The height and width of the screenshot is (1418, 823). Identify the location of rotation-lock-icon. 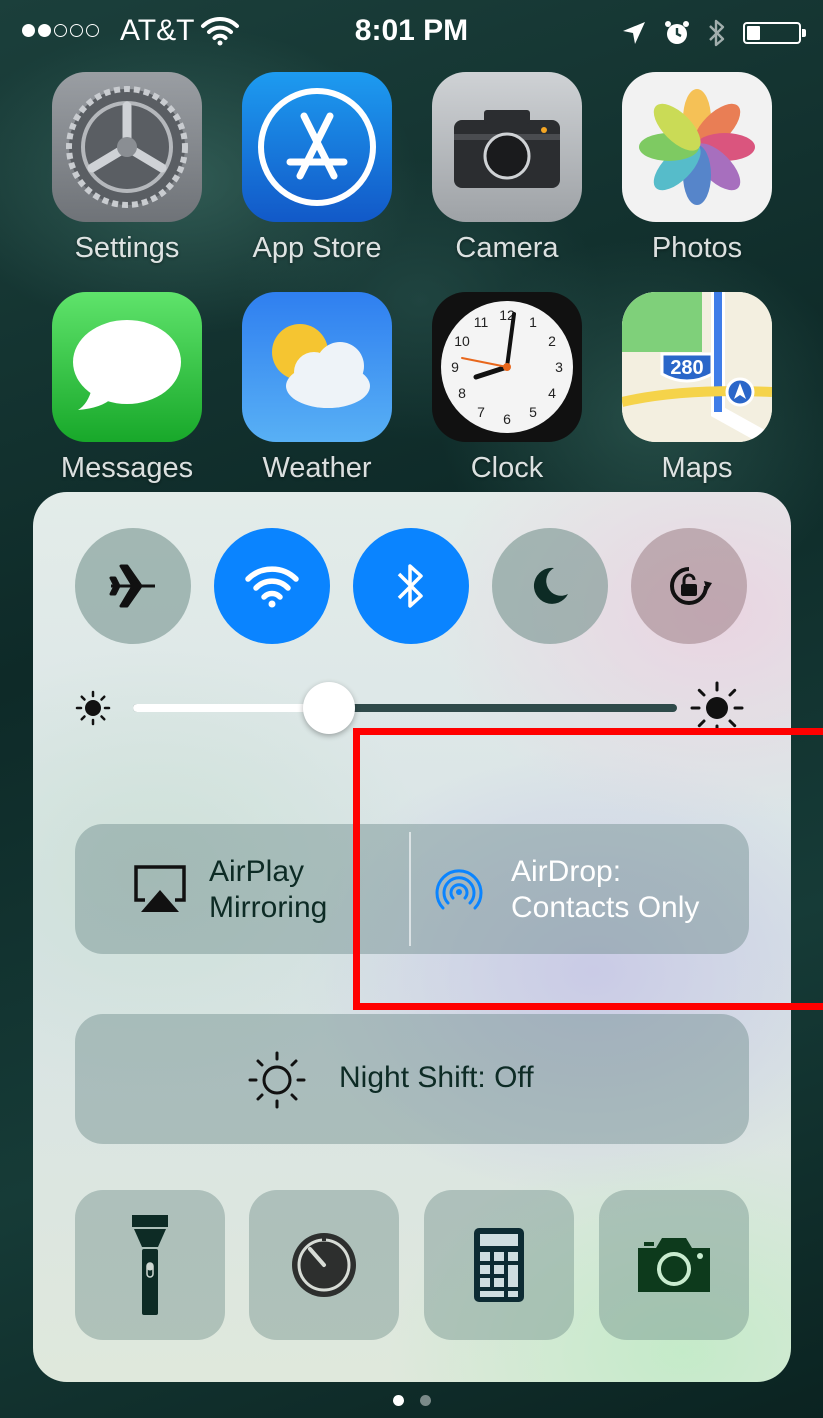
(691, 586).